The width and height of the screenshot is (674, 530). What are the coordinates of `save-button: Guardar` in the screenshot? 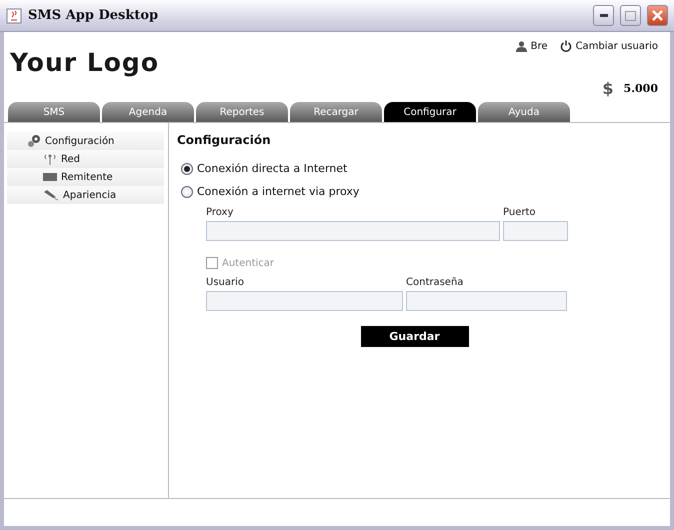 It's located at (414, 336).